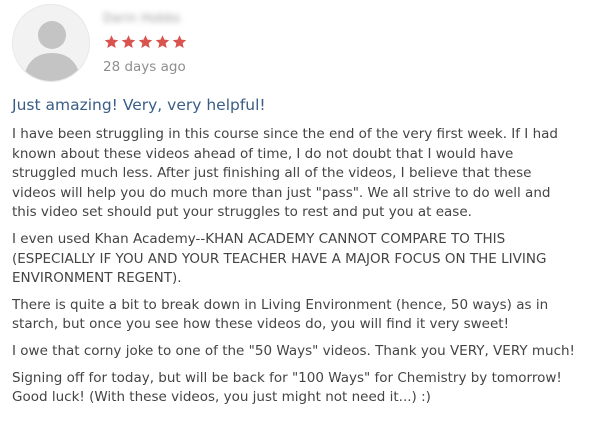 This screenshot has height=434, width=589. I want to click on avatar, so click(51, 43).